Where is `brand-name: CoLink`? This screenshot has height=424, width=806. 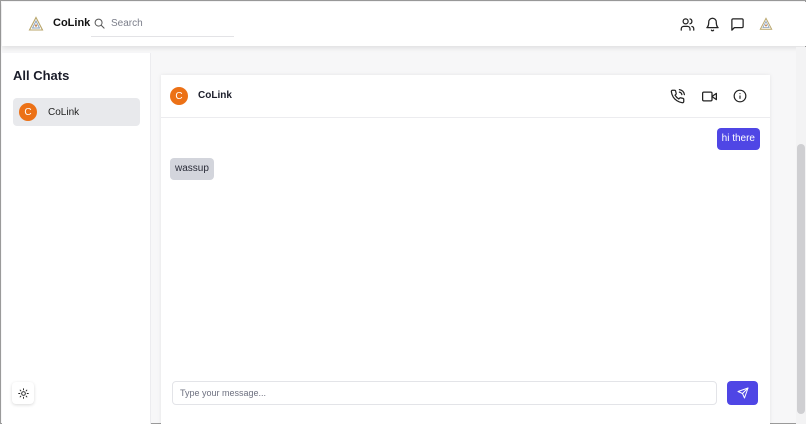 brand-name: CoLink is located at coordinates (71, 23).